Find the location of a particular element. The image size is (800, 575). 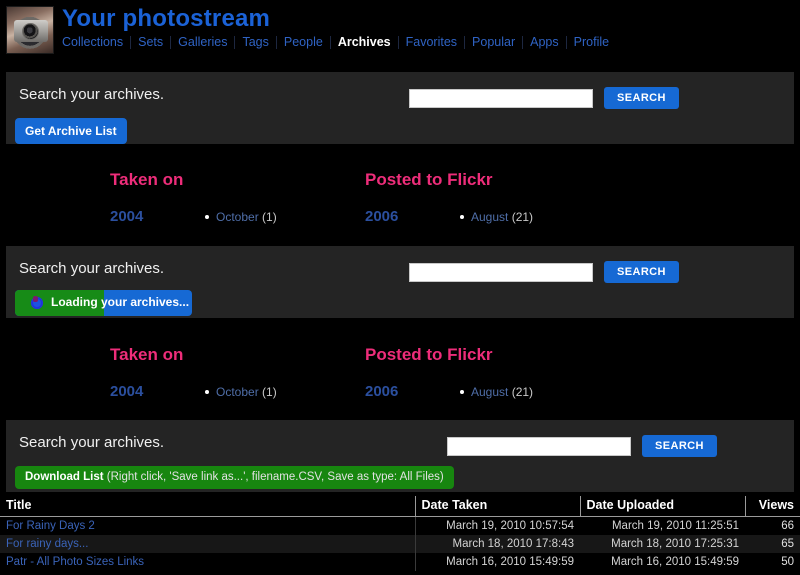

cell-title: For Rainy Days 2 is located at coordinates (208, 525).